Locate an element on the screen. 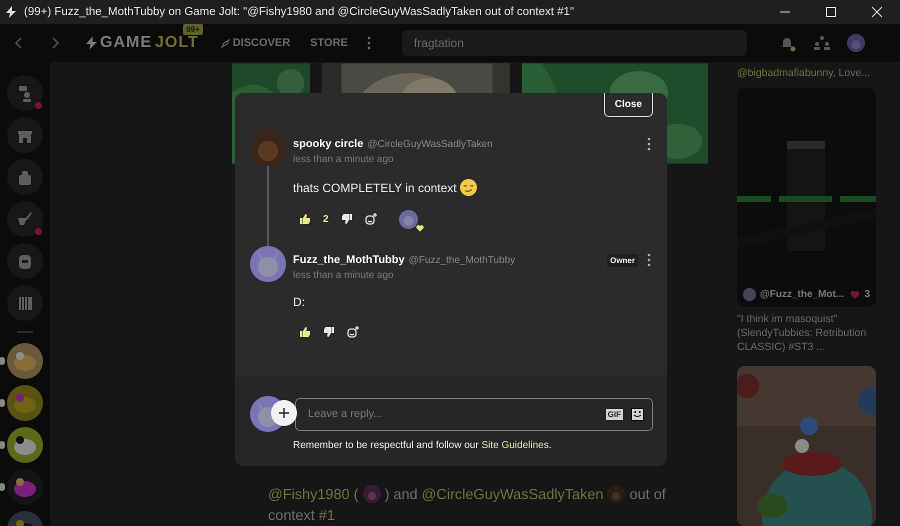 The width and height of the screenshot is (900, 526). comment-handle: @CircleGuyWasSadlyTaken is located at coordinates (502, 144).